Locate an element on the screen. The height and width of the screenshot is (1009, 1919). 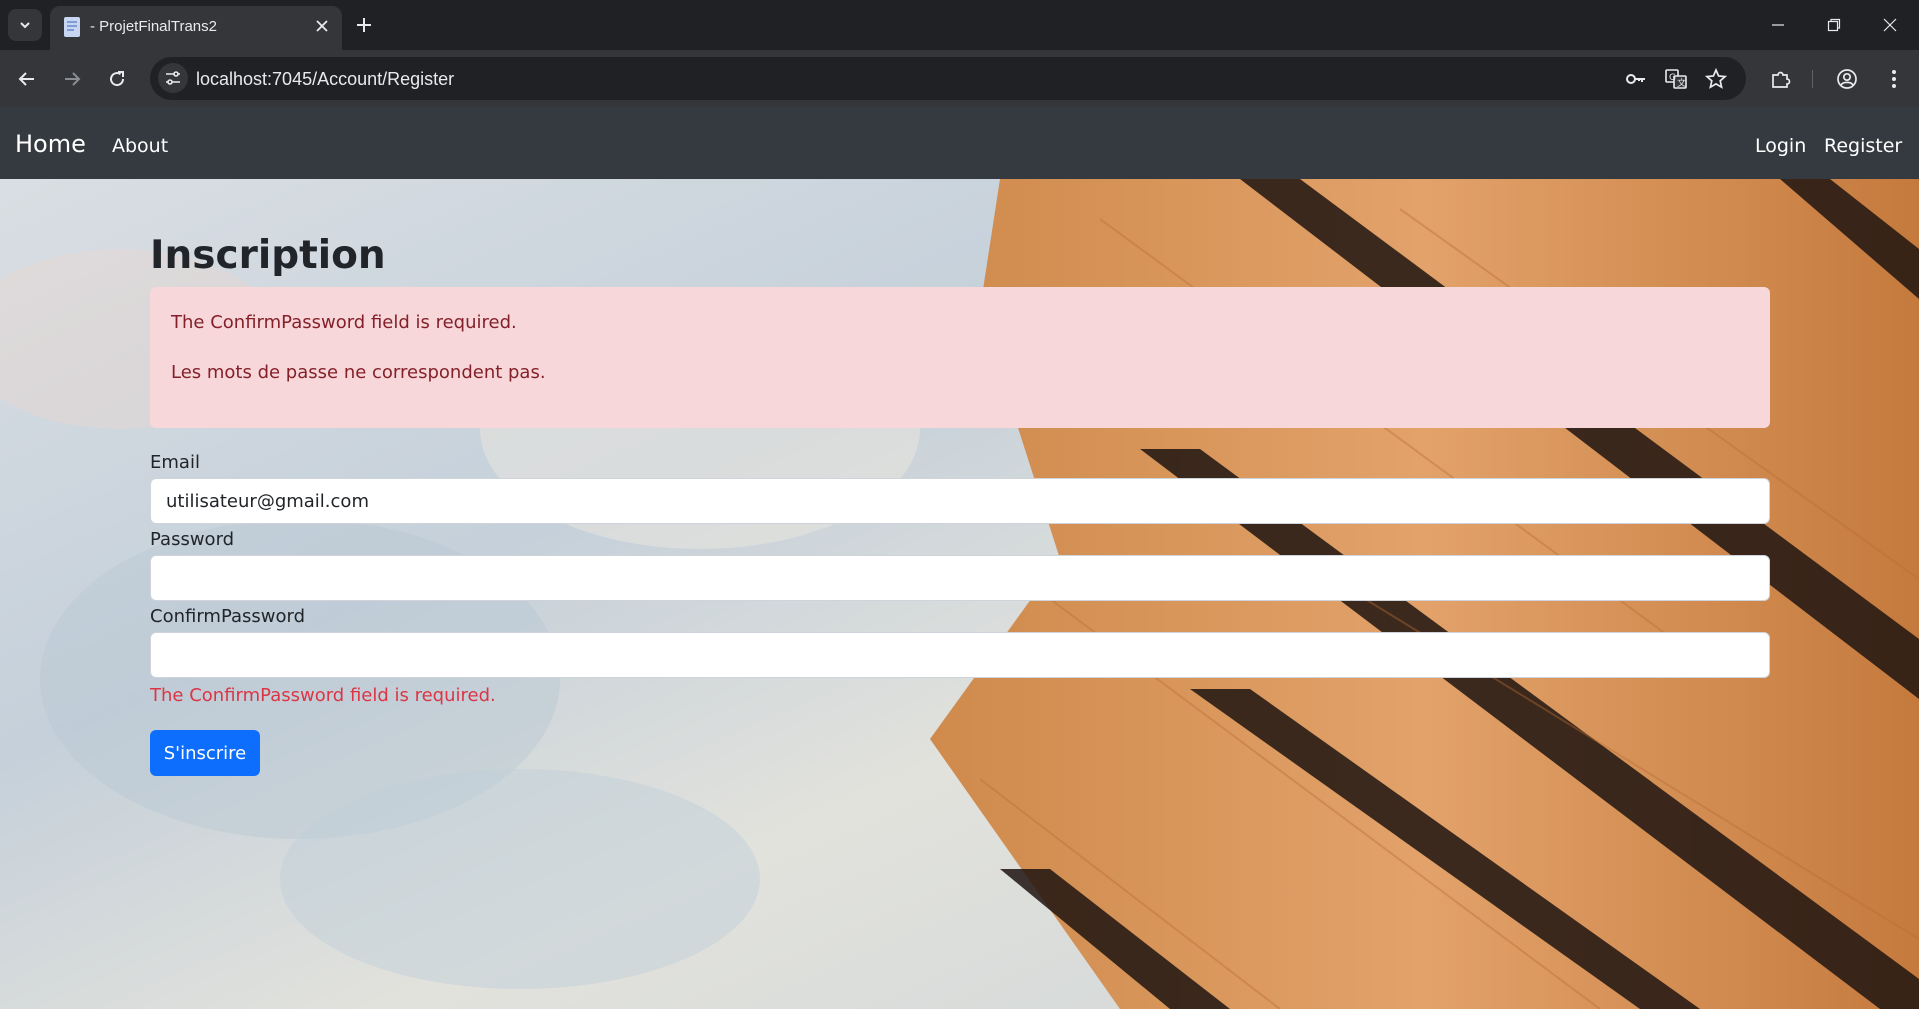
email-label: Email is located at coordinates (175, 462).